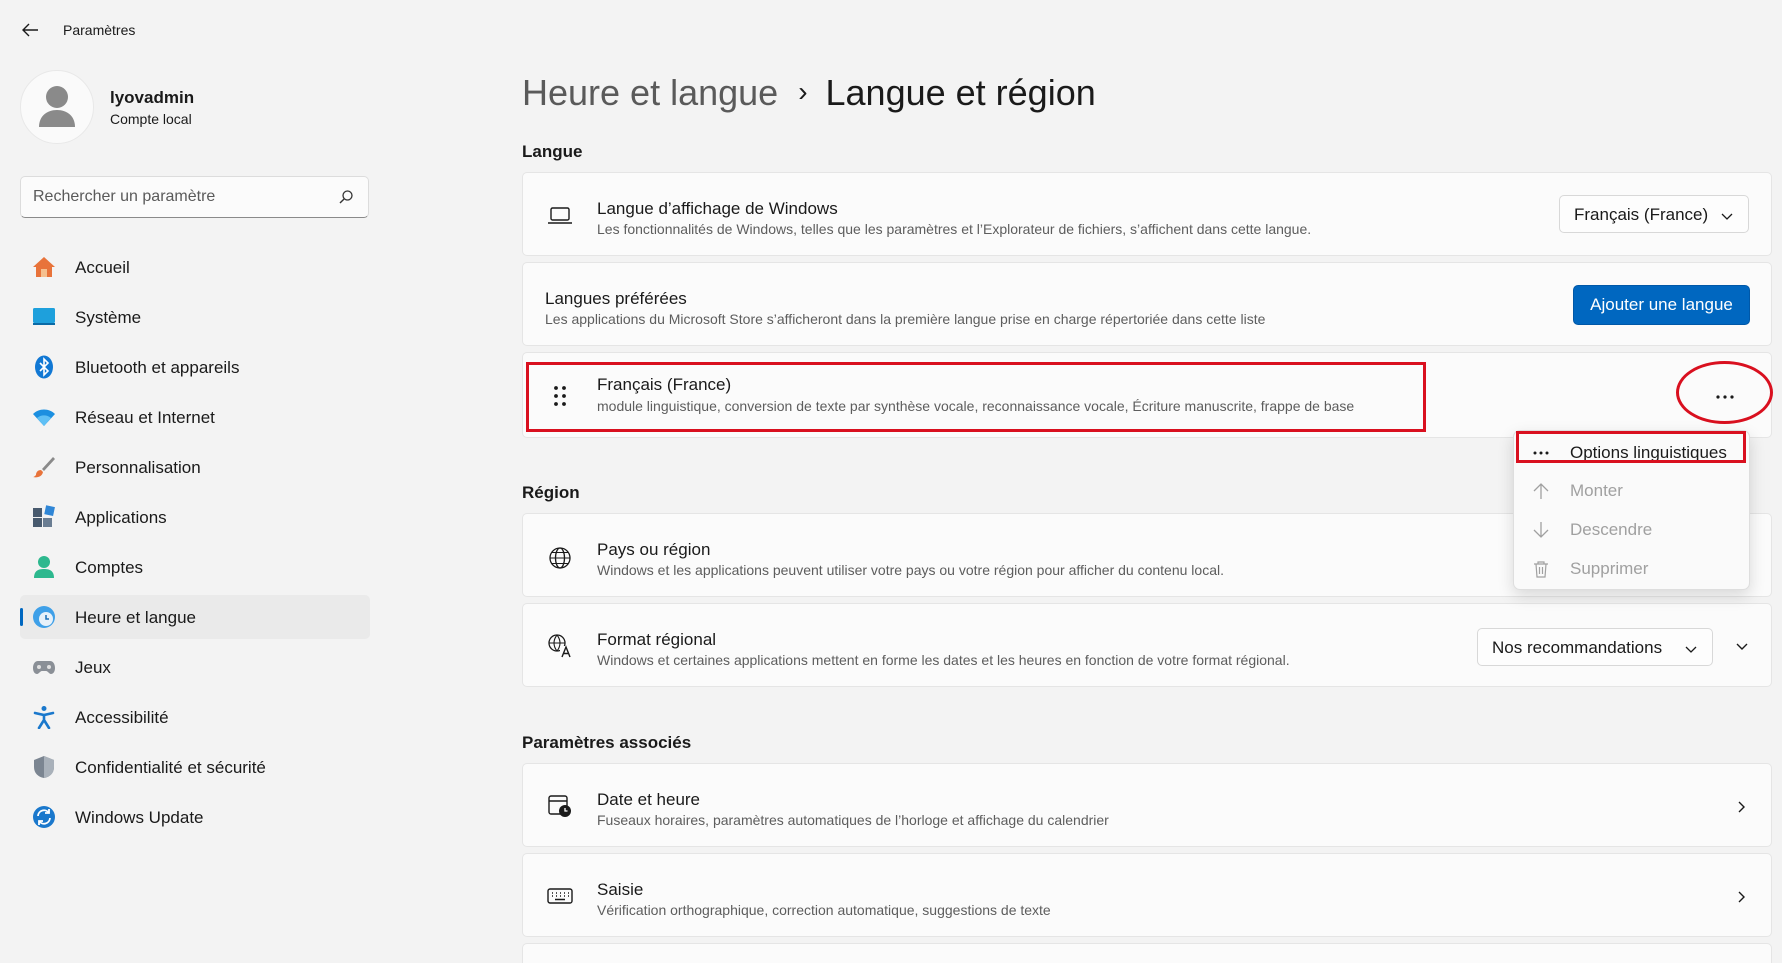 This screenshot has width=1782, height=963. I want to click on trash-icon, so click(1541, 569).